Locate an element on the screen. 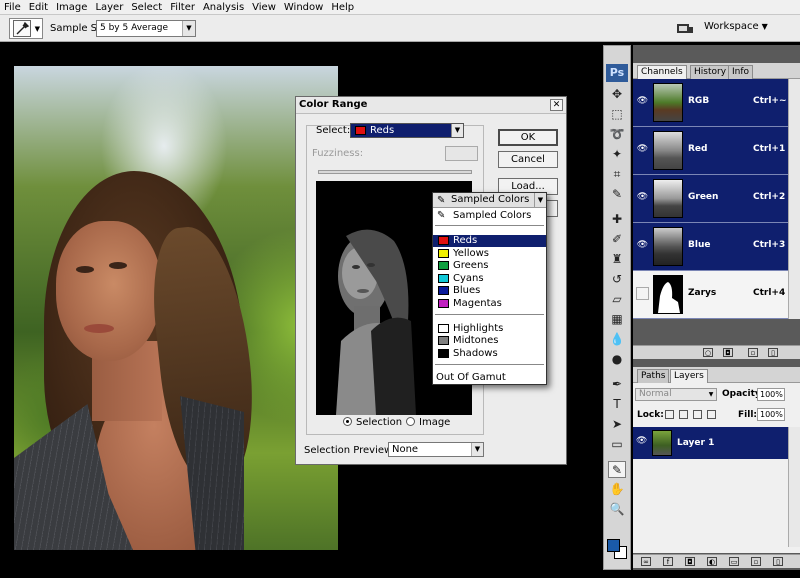 The width and height of the screenshot is (800, 578). fx-icon: f is located at coordinates (668, 561).